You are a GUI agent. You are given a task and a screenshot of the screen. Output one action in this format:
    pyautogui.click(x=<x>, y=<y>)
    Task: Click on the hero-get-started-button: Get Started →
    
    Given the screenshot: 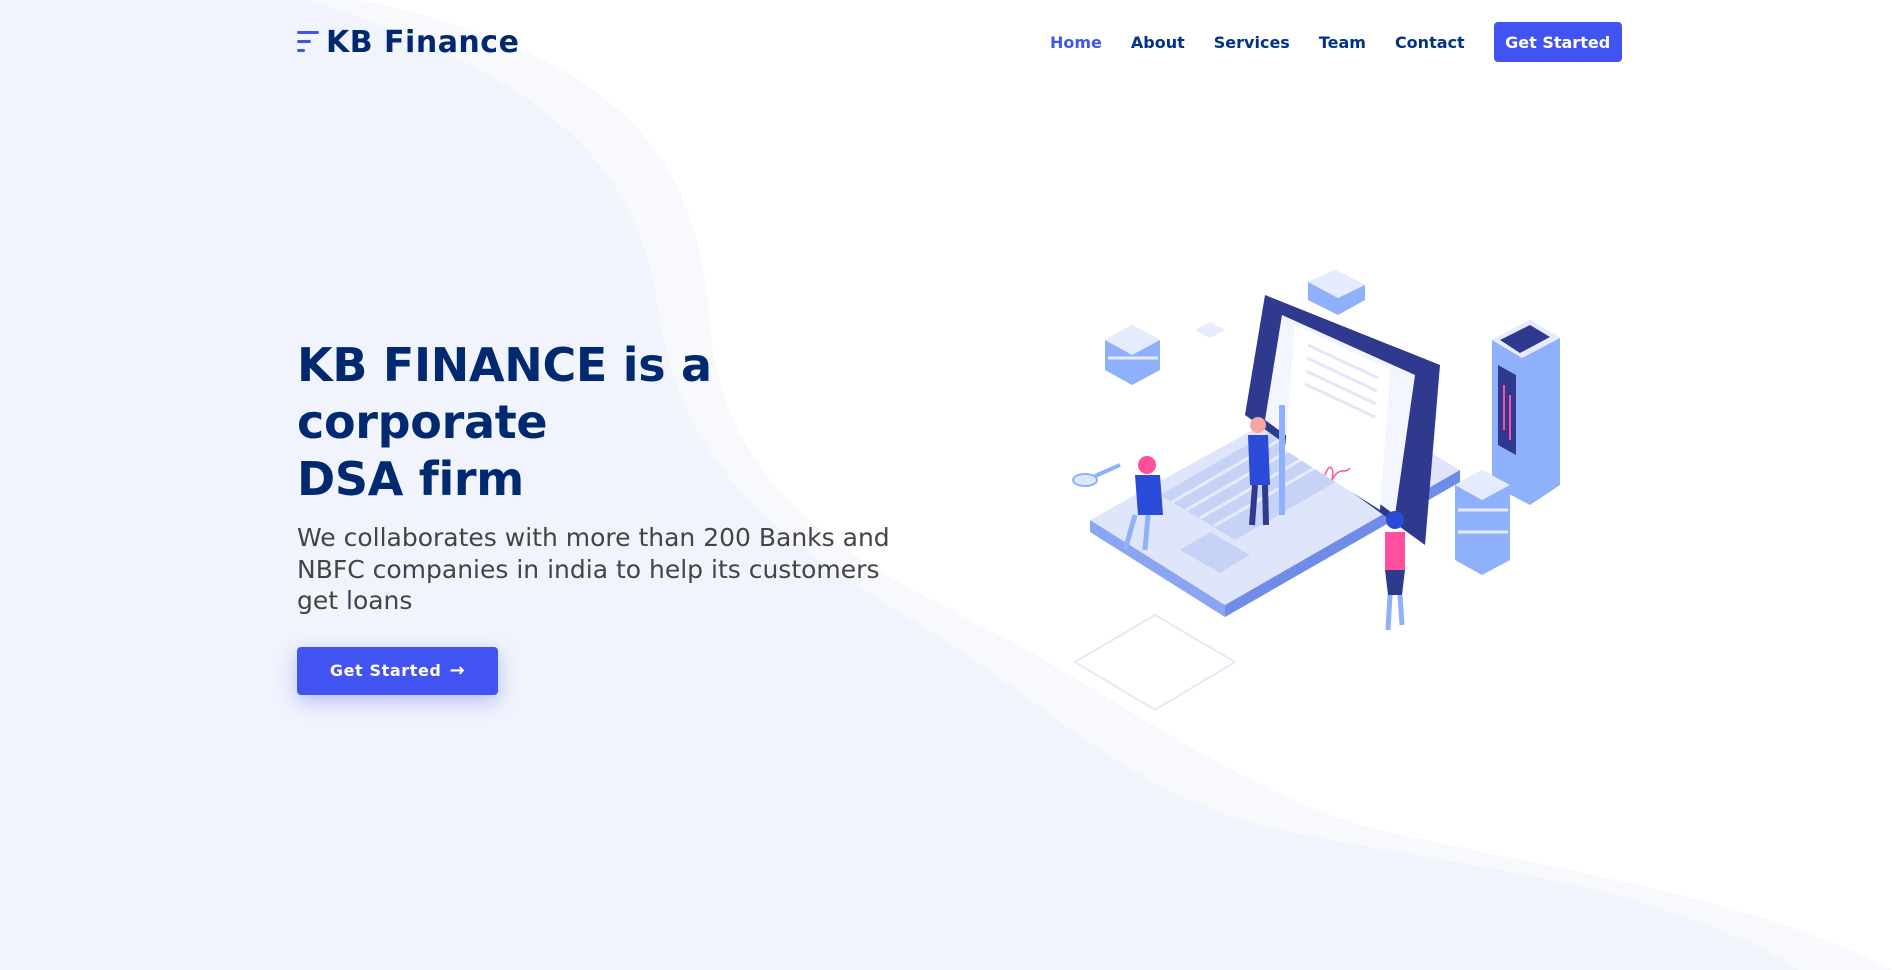 What is the action you would take?
    pyautogui.click(x=397, y=670)
    